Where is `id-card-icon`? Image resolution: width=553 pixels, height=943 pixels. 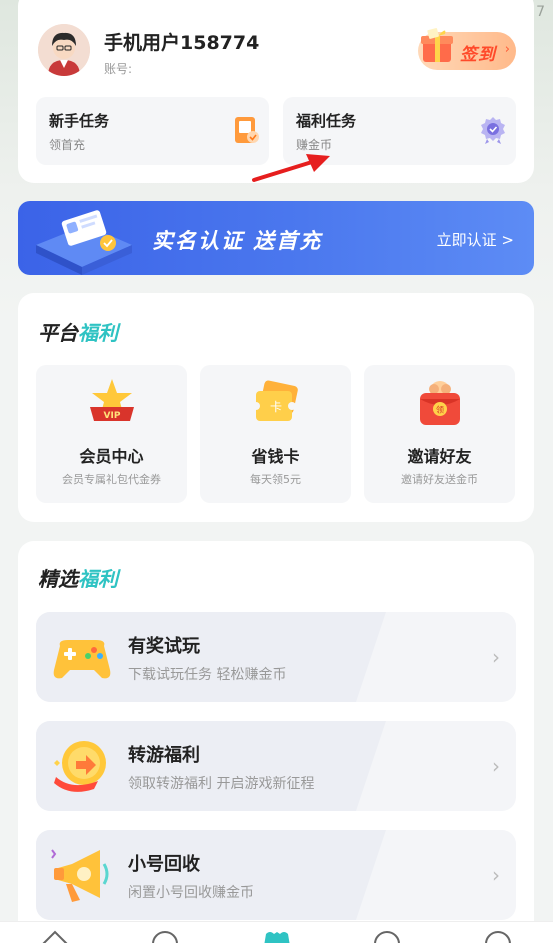
id-card-icon is located at coordinates (84, 242).